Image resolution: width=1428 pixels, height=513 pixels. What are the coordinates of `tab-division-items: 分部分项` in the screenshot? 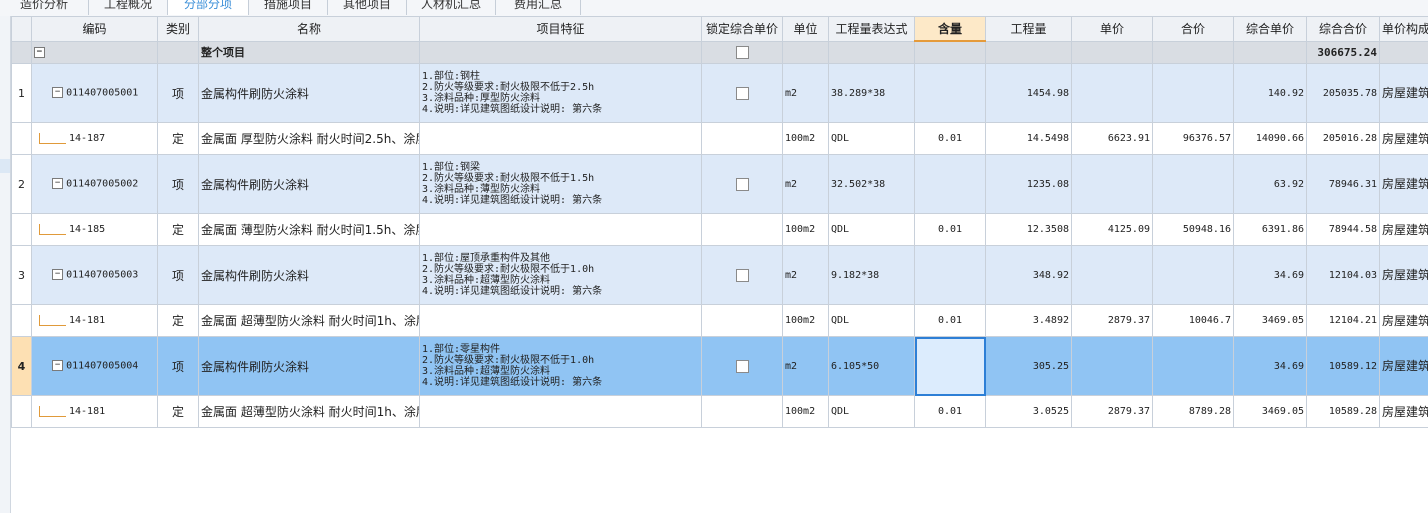 It's located at (208, 7).